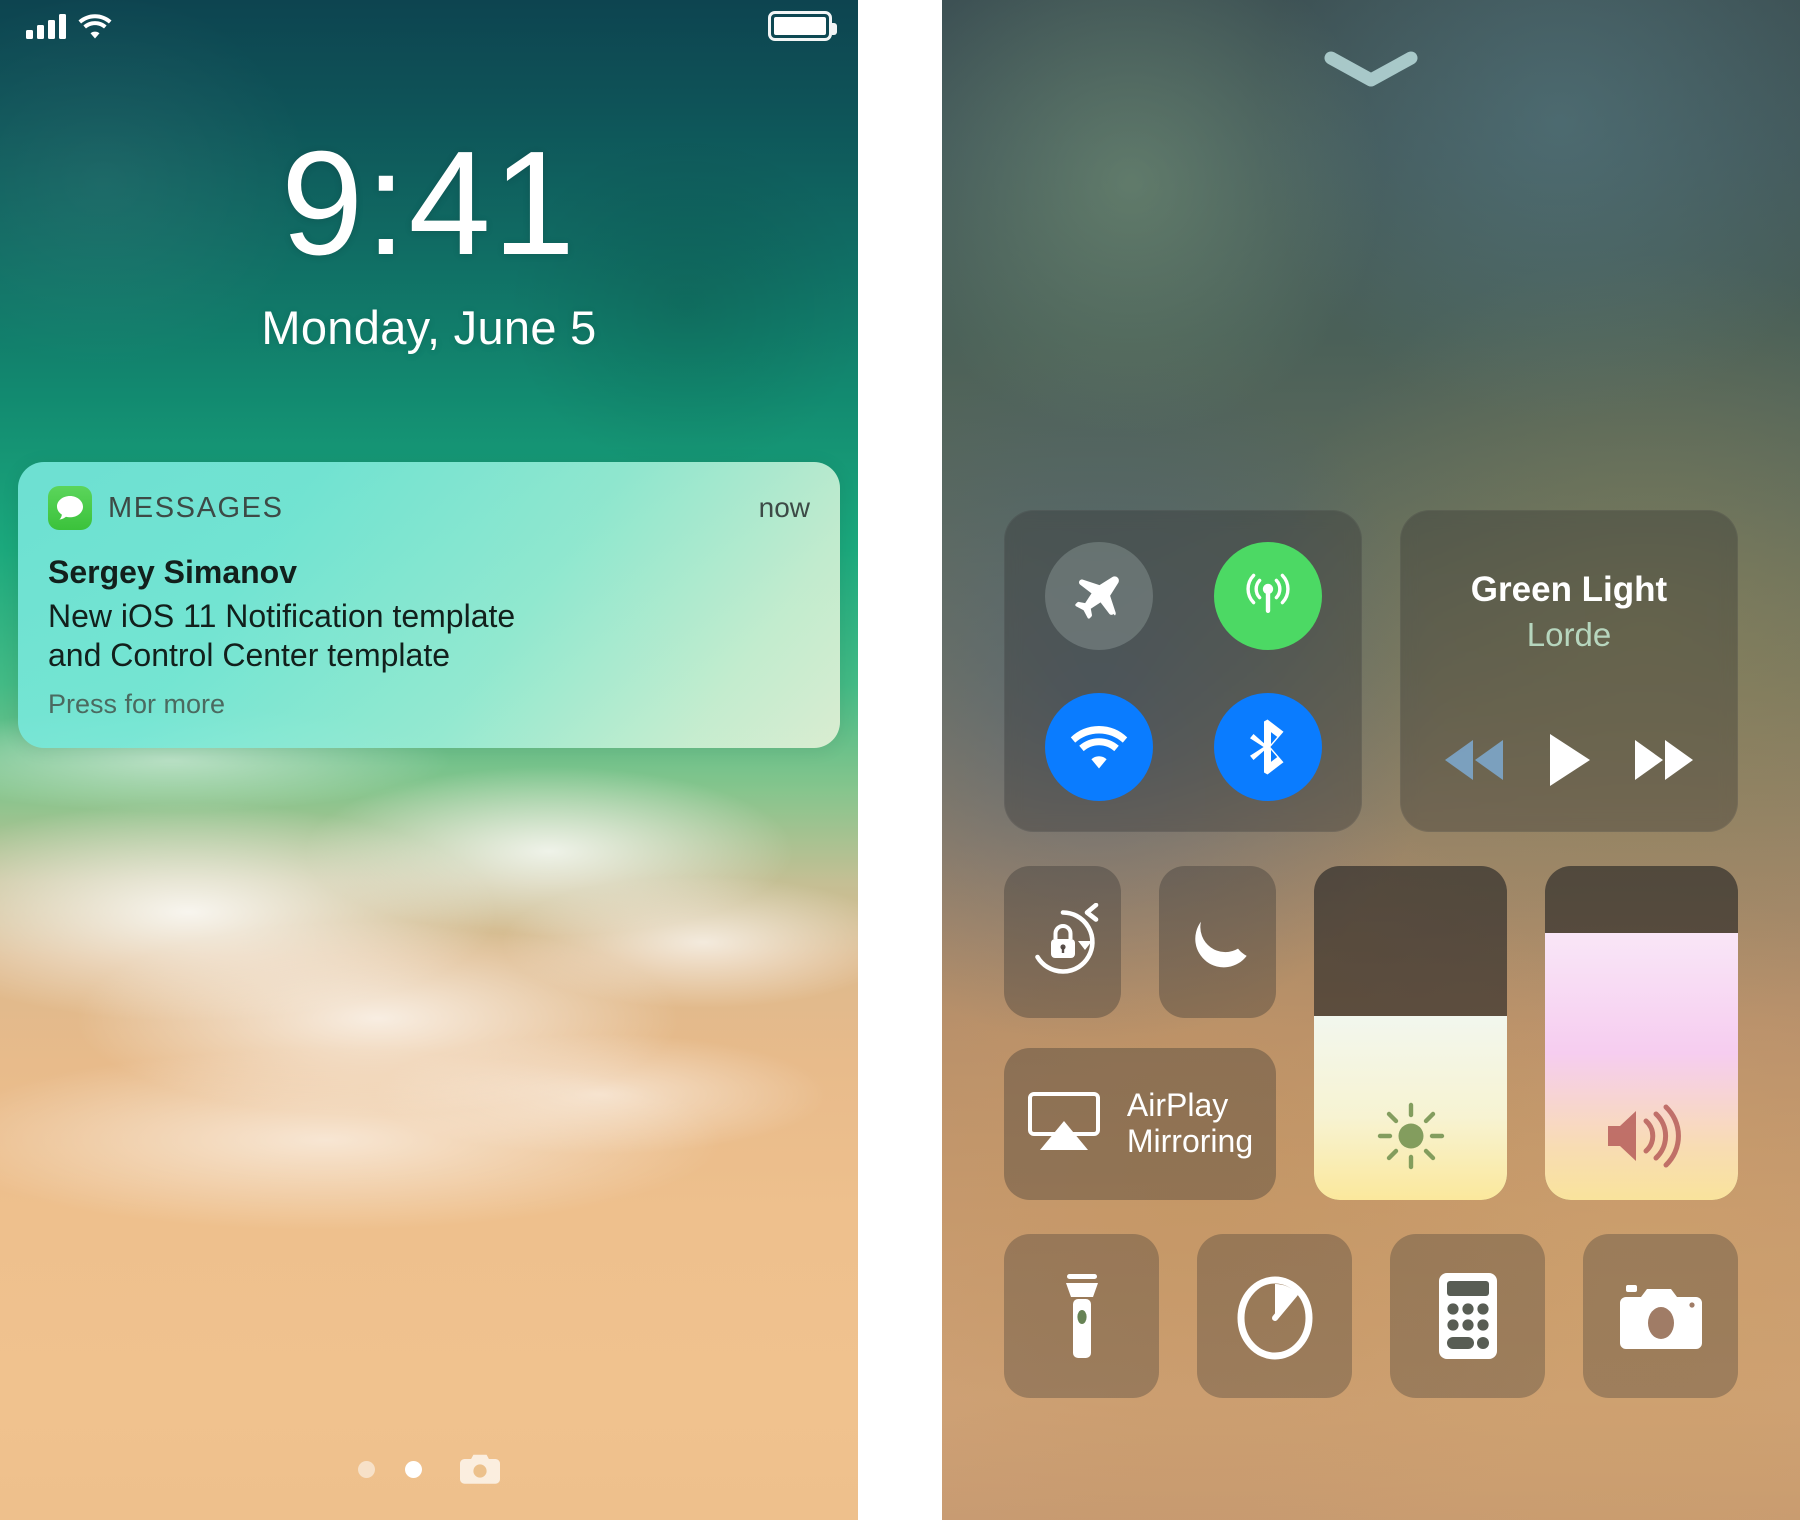  What do you see at coordinates (172, 572) in the screenshot?
I see `notification-sender: Sergey Simanov` at bounding box center [172, 572].